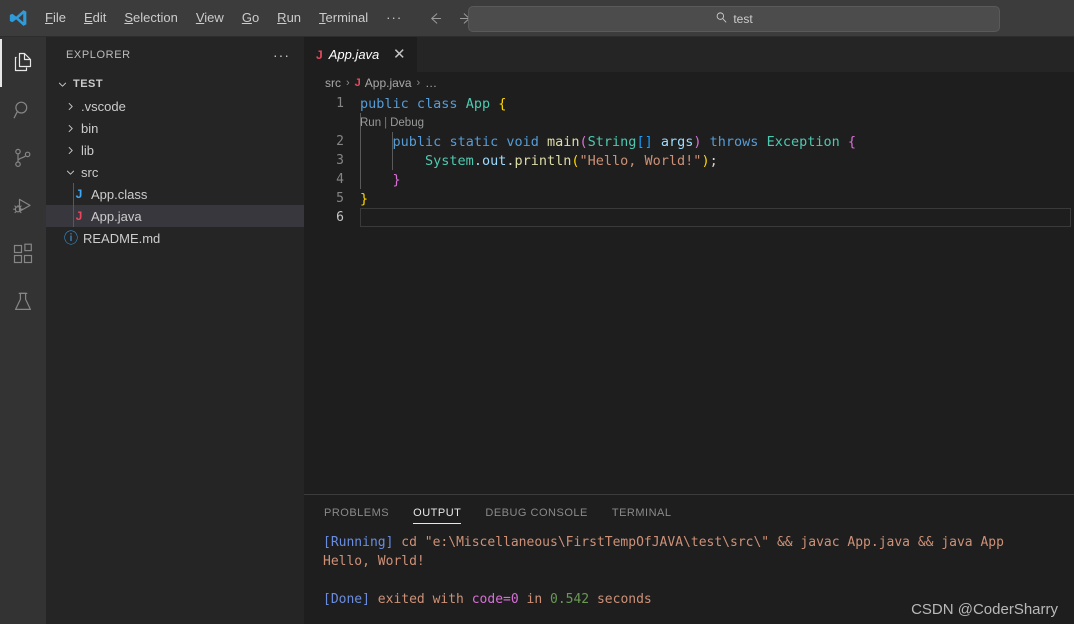 This screenshot has width=1074, height=624. Describe the element at coordinates (717, 180) in the screenshot. I see `code-line-content: }` at that location.